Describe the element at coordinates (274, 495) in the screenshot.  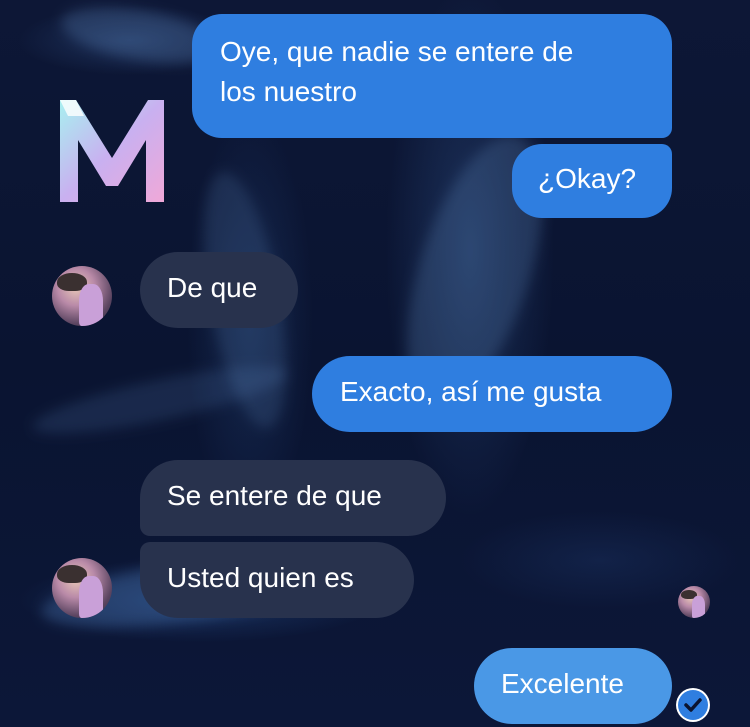
I see `message-text: Se entere de que` at that location.